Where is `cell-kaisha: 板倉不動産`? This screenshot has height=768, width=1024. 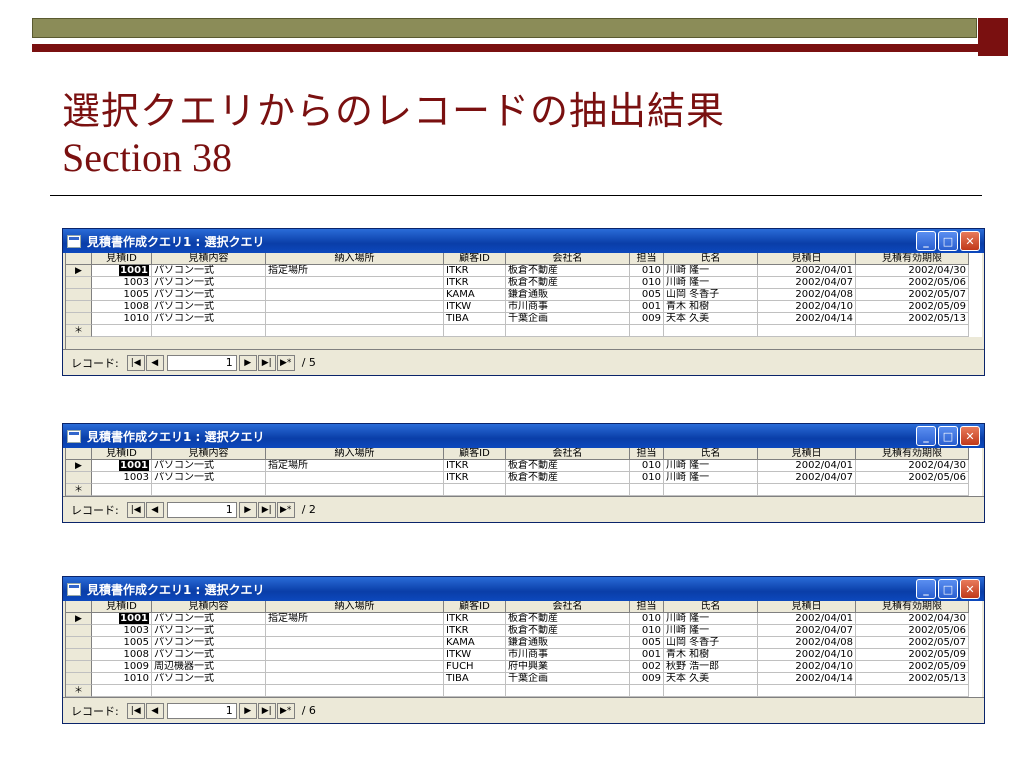
cell-kaisha: 板倉不動産 is located at coordinates (568, 619).